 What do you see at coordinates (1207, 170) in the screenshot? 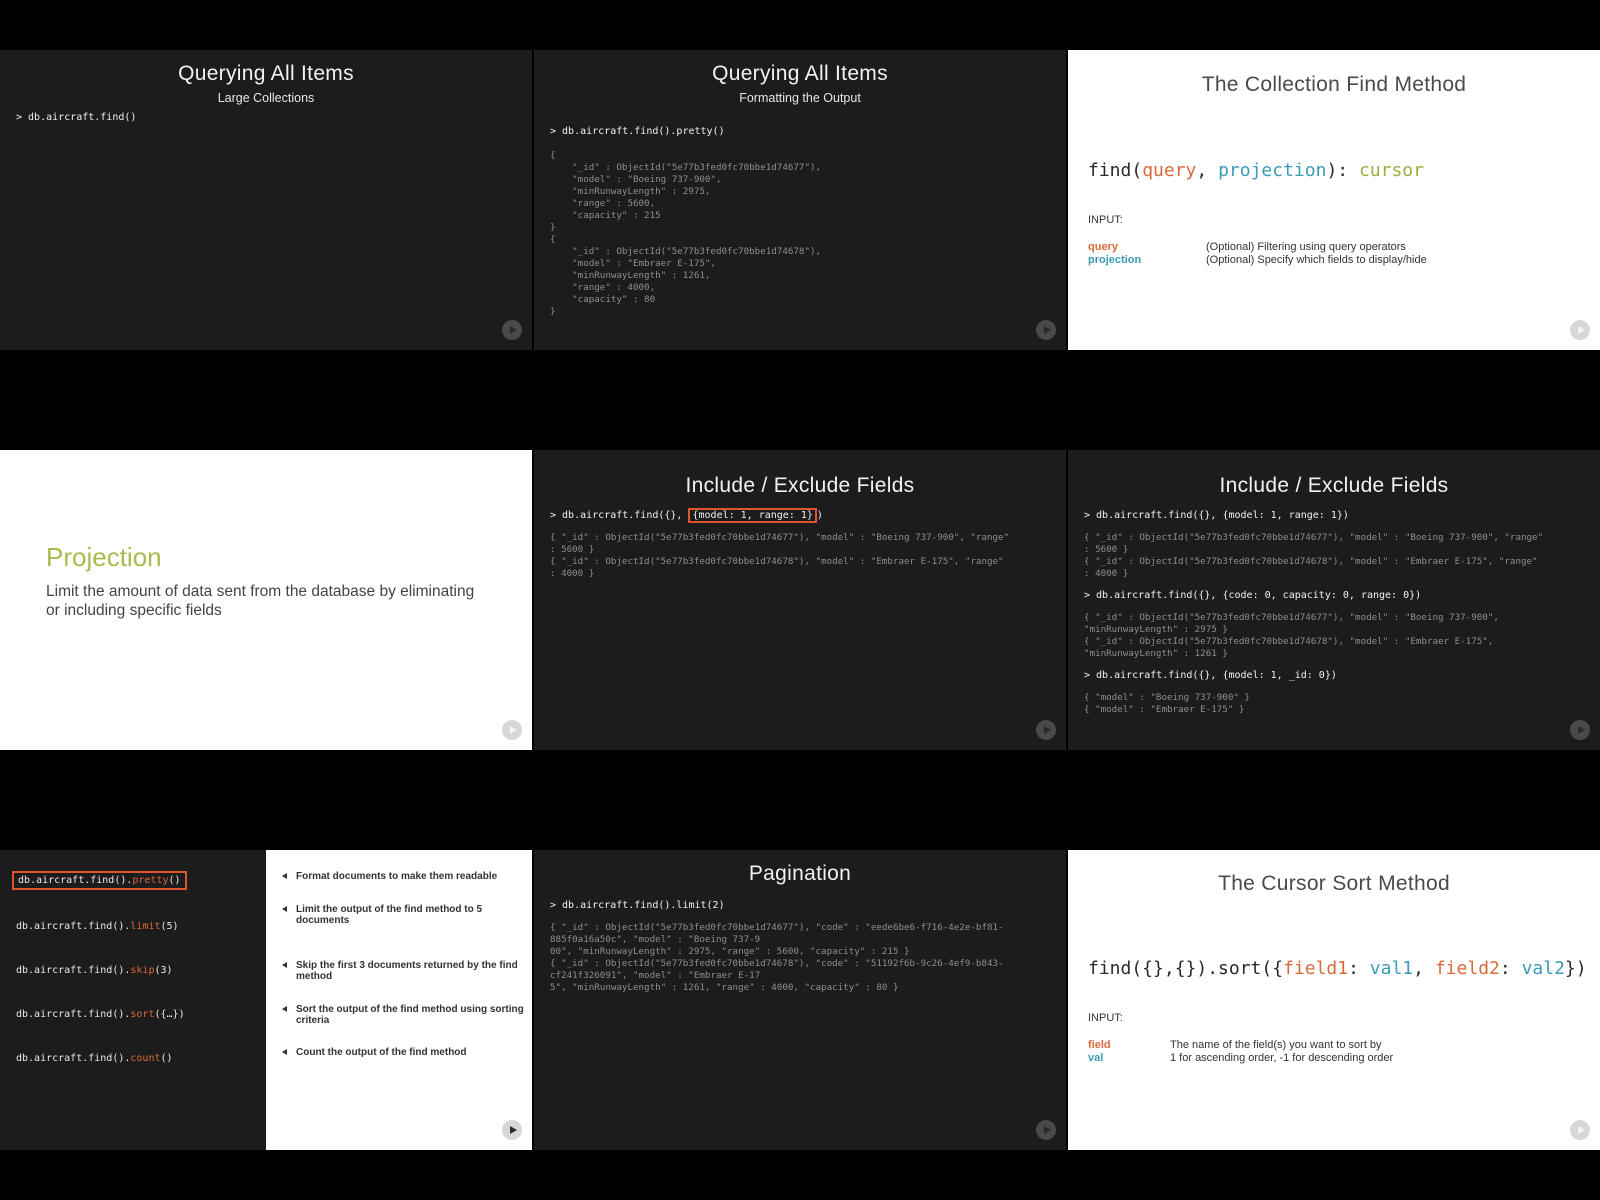
I see `sig-sep: ,` at bounding box center [1207, 170].